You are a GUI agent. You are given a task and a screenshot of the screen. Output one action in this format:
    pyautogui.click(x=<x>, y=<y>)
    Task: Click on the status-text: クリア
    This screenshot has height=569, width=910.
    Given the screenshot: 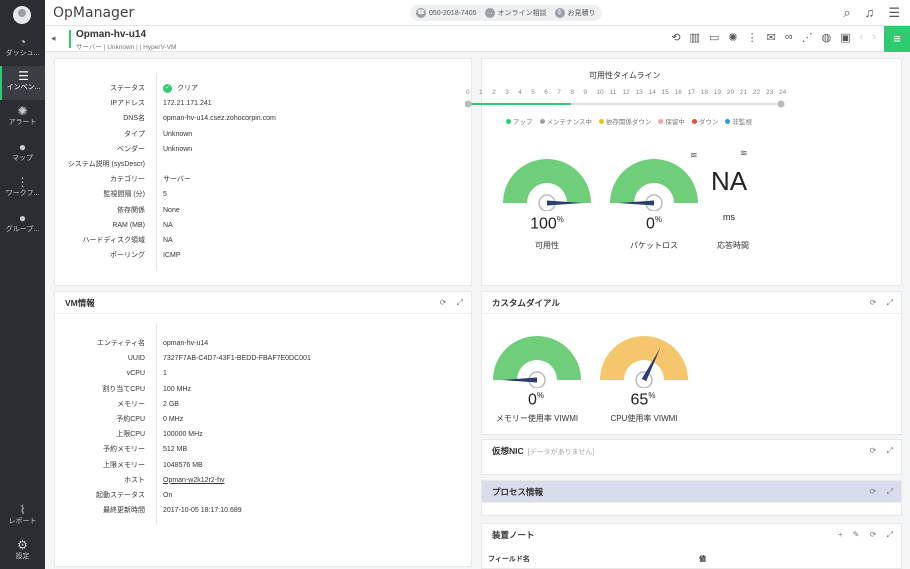 What is the action you would take?
    pyautogui.click(x=187, y=88)
    